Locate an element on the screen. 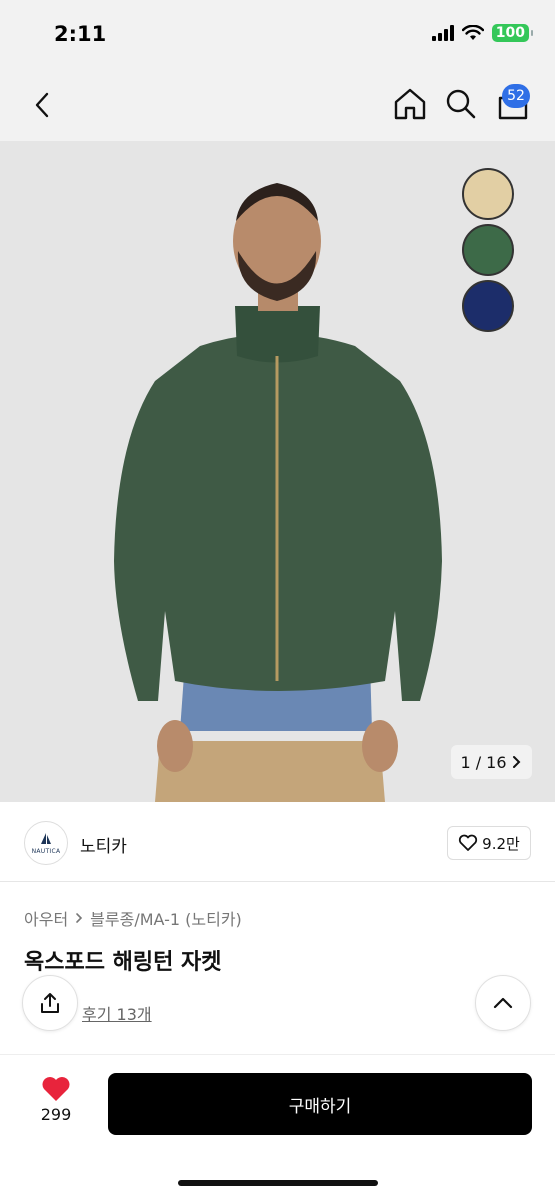 This screenshot has height=1200, width=555. breadcrumb: 아우터 블루종/MA-1 (노티카) is located at coordinates (133, 918).